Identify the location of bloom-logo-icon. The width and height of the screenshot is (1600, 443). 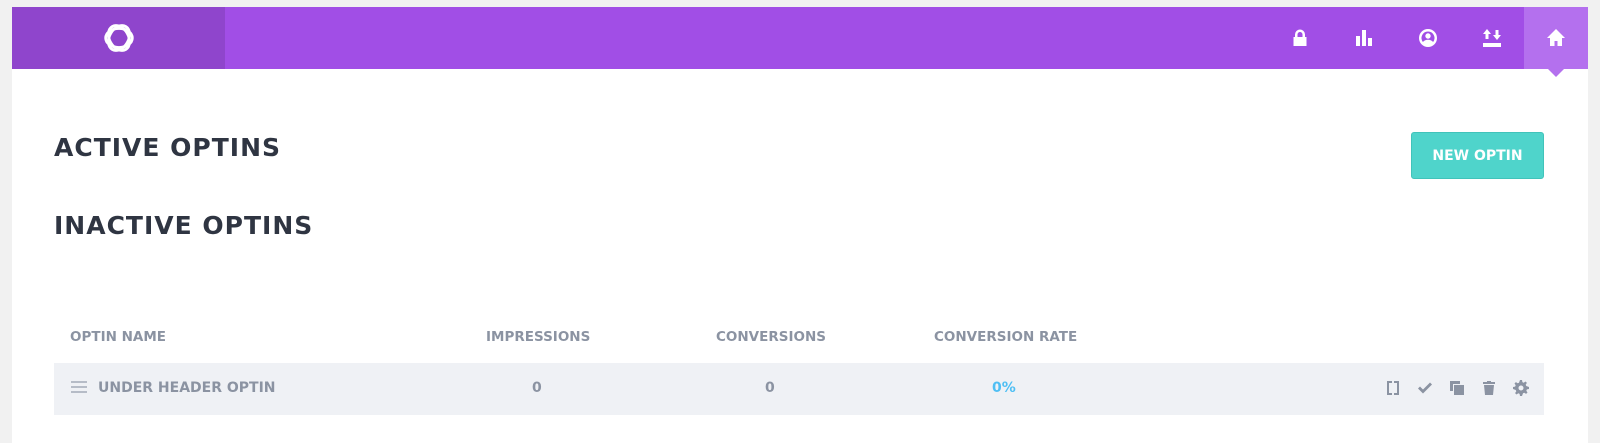
(118, 38).